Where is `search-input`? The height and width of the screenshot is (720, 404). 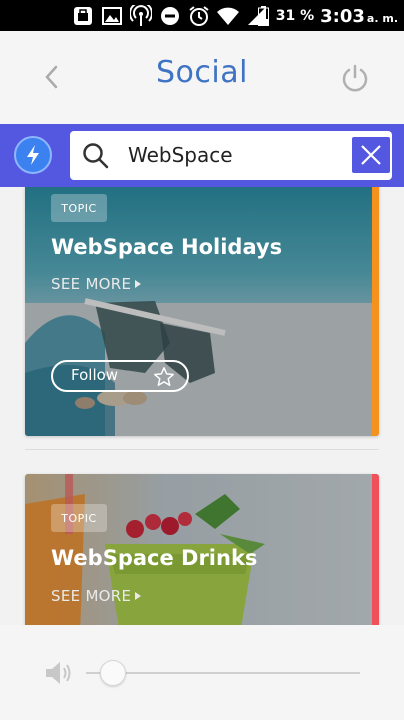 search-input is located at coordinates (233, 155).